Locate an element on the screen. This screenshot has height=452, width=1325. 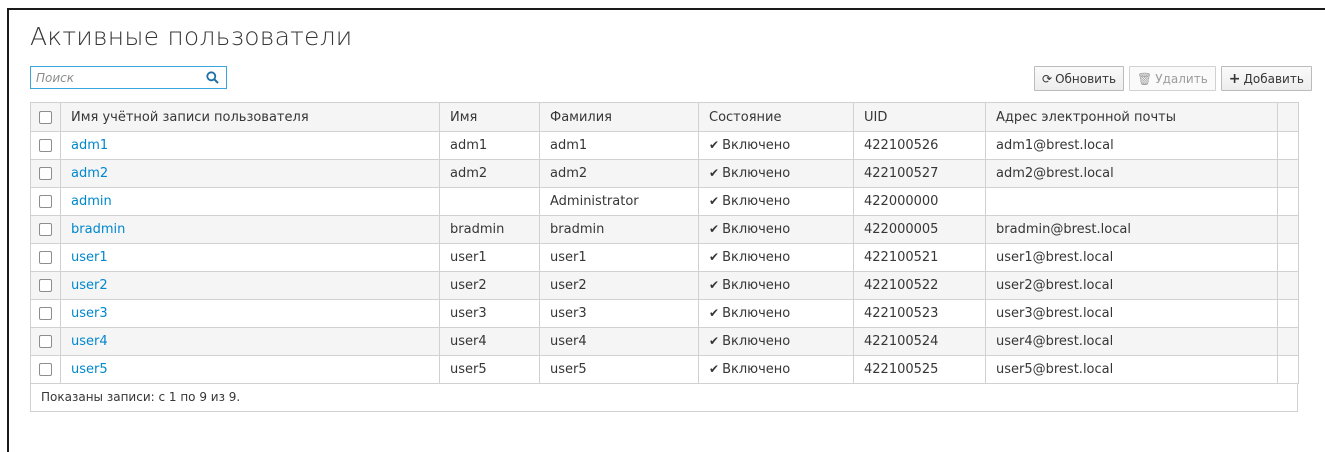
cell-email: bradmin@brest.local is located at coordinates (1131, 229).